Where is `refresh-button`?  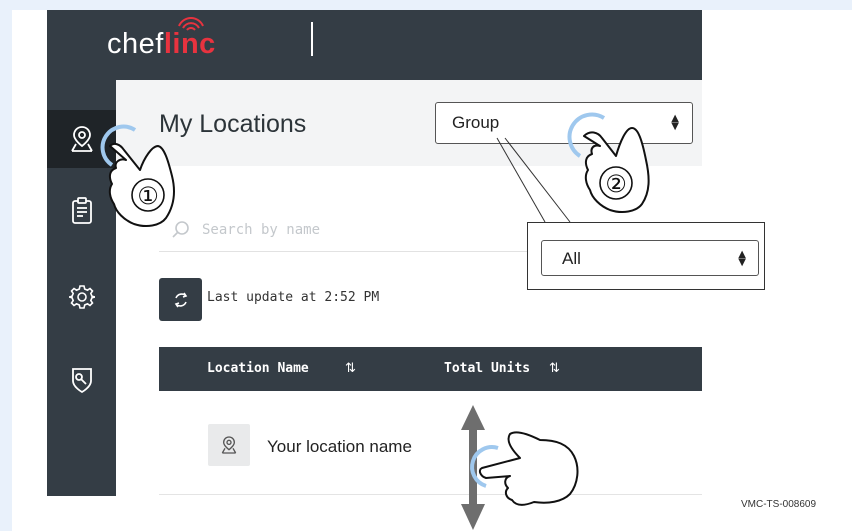
refresh-button is located at coordinates (180, 299).